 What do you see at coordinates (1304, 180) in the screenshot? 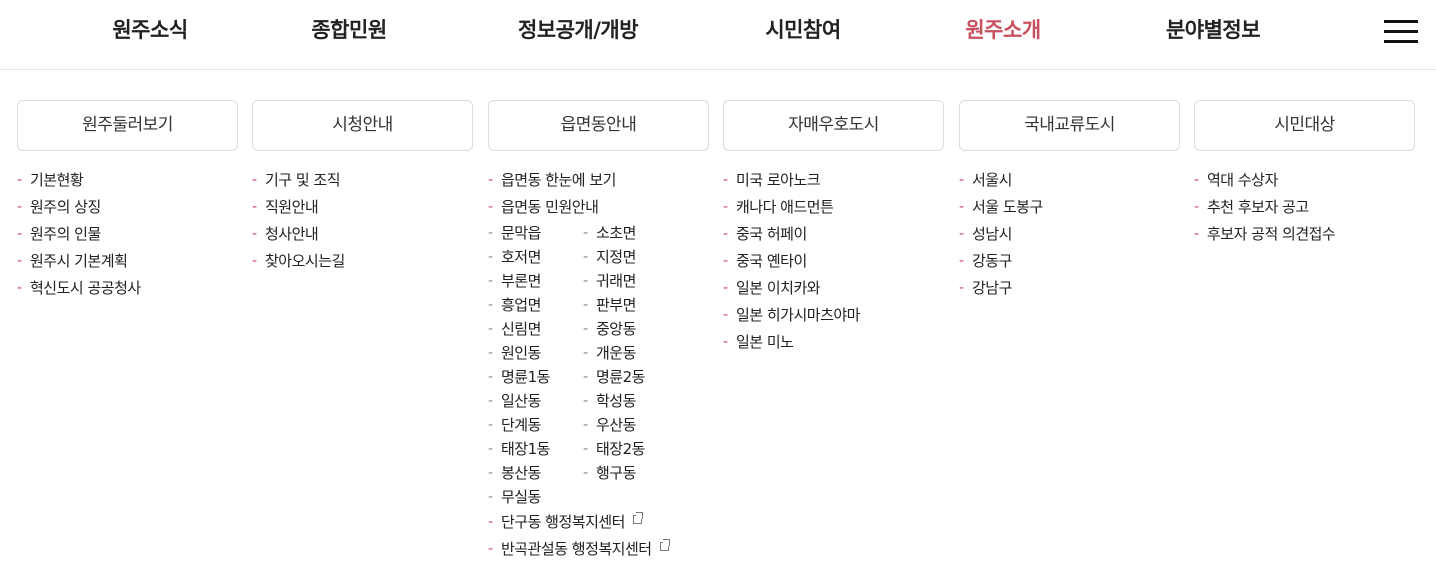
I see `list-item: - 역대 수상자` at bounding box center [1304, 180].